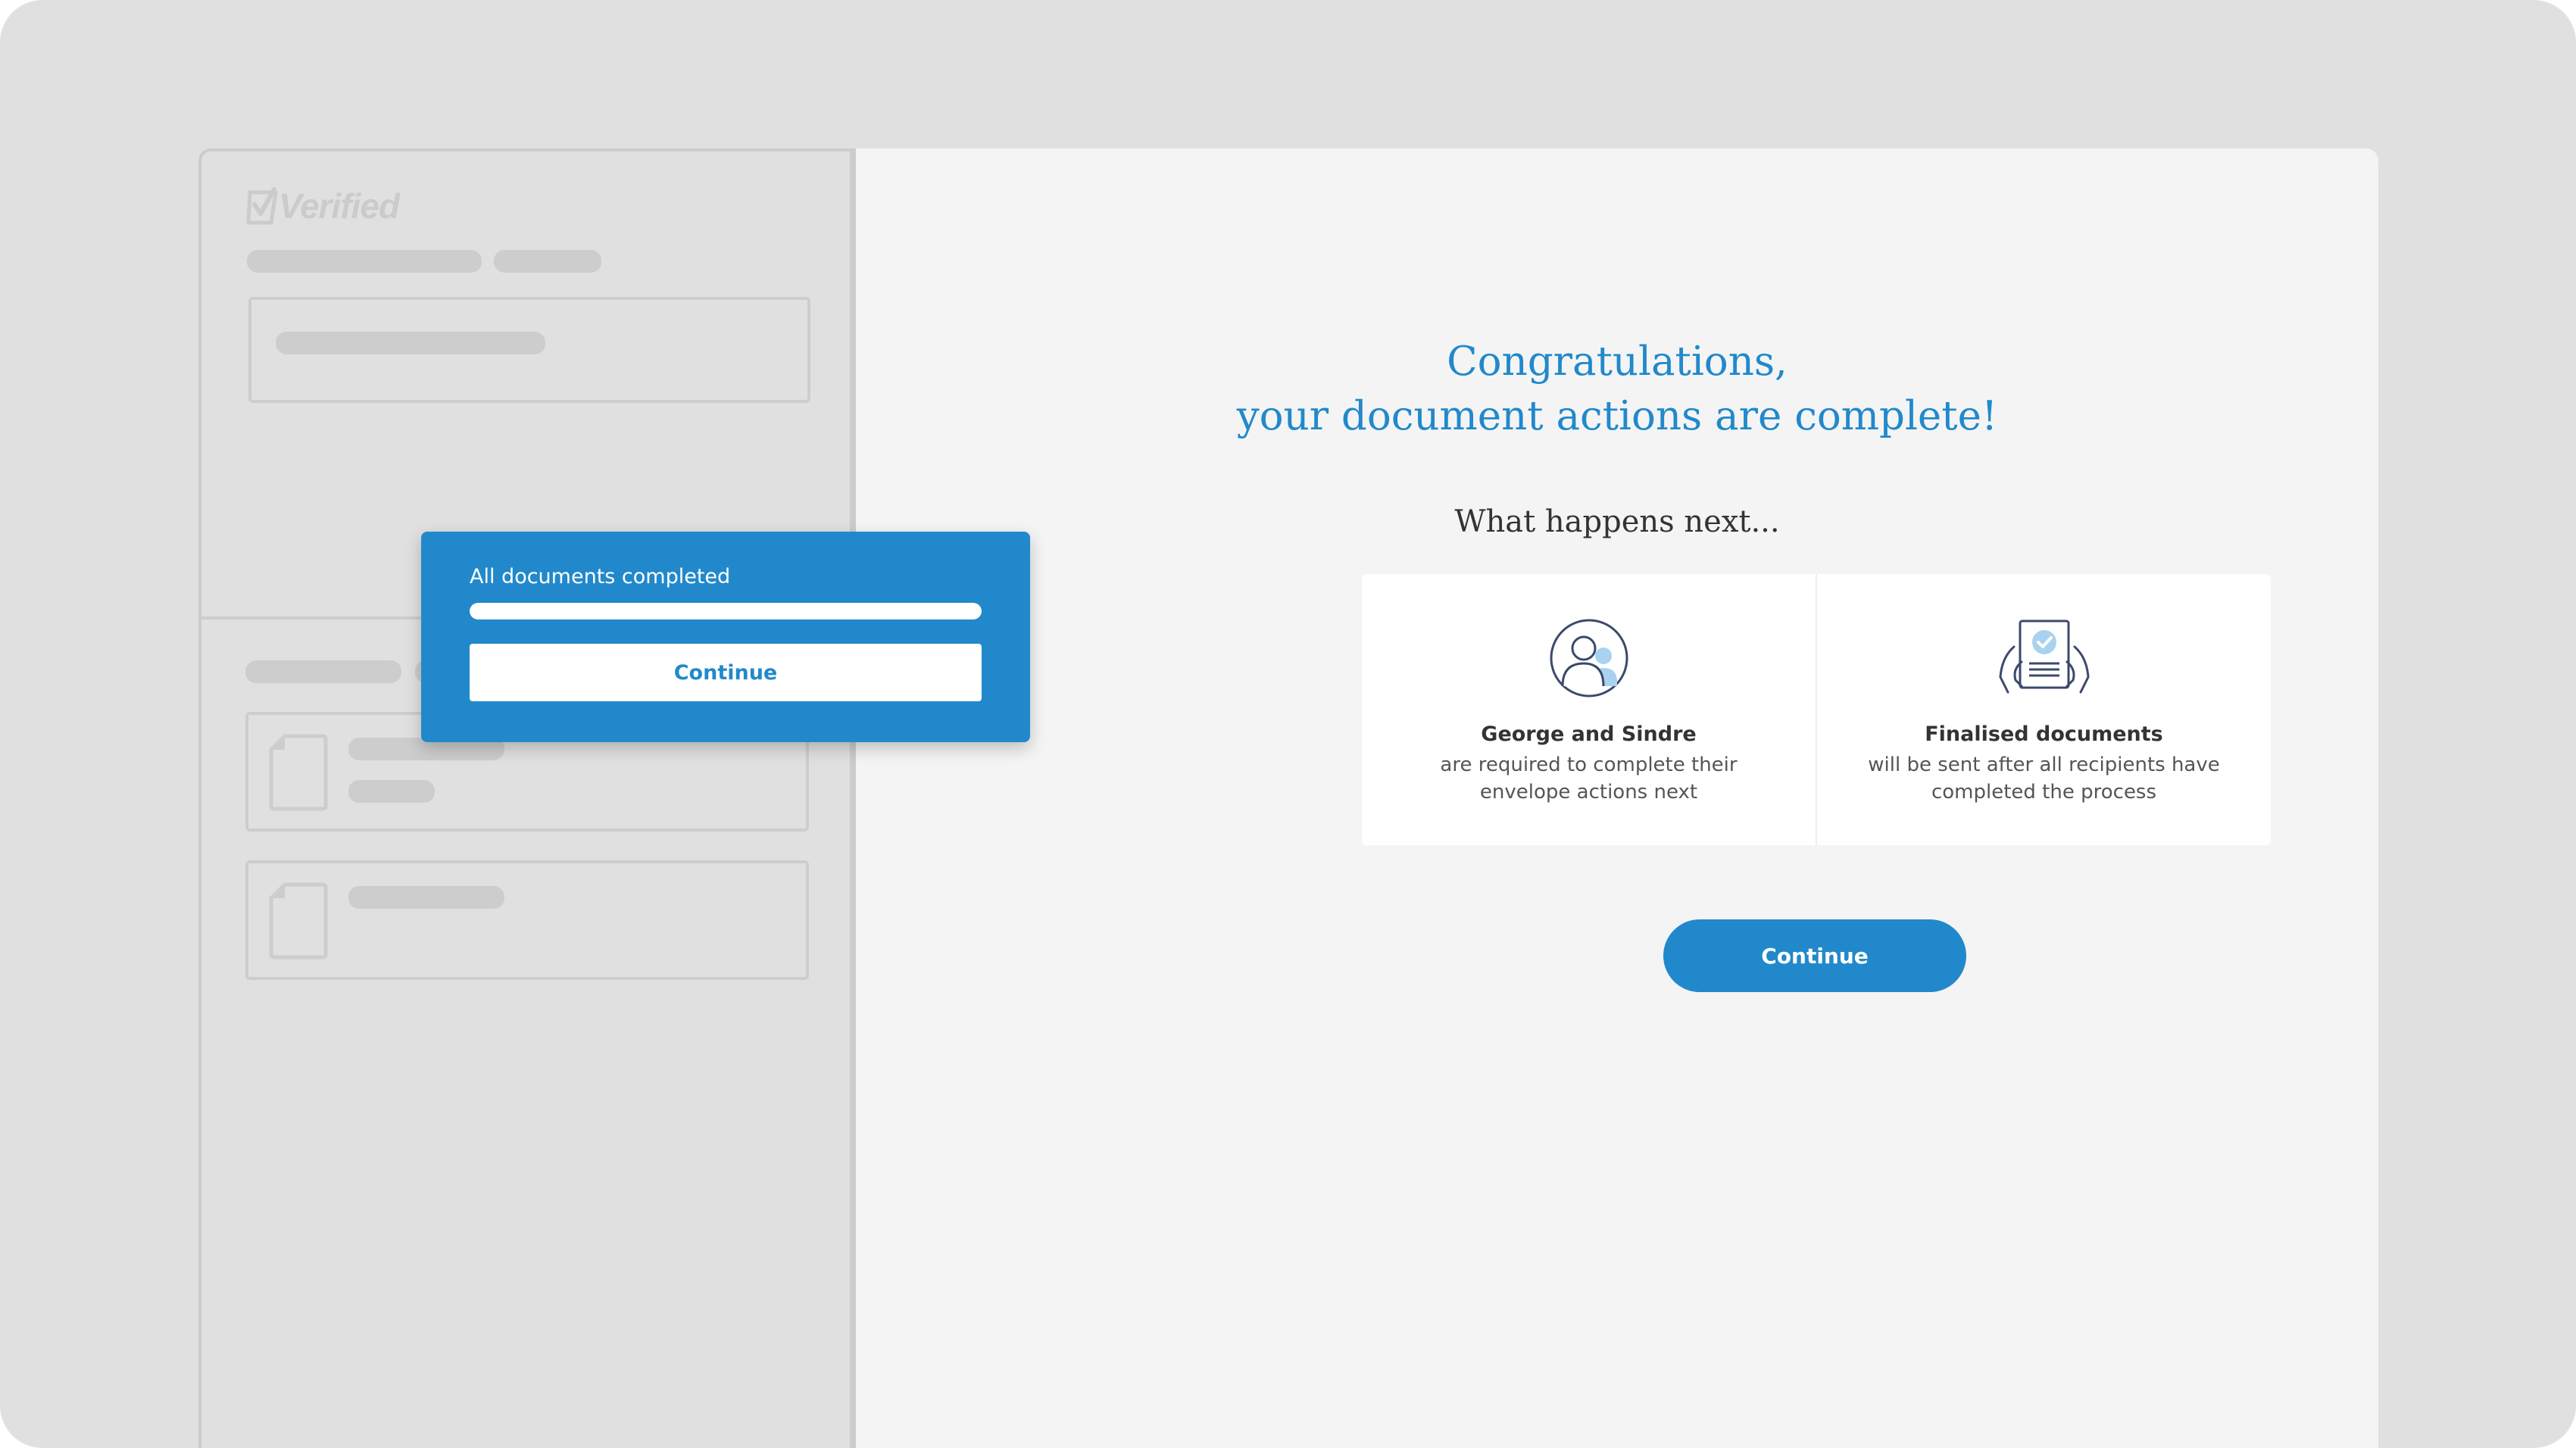 The height and width of the screenshot is (1448, 2576). What do you see at coordinates (2044, 657) in the screenshot?
I see `document-check-icon` at bounding box center [2044, 657].